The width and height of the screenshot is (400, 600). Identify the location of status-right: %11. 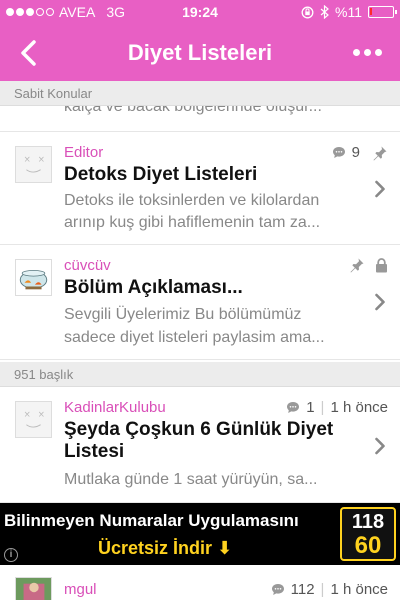
(349, 12).